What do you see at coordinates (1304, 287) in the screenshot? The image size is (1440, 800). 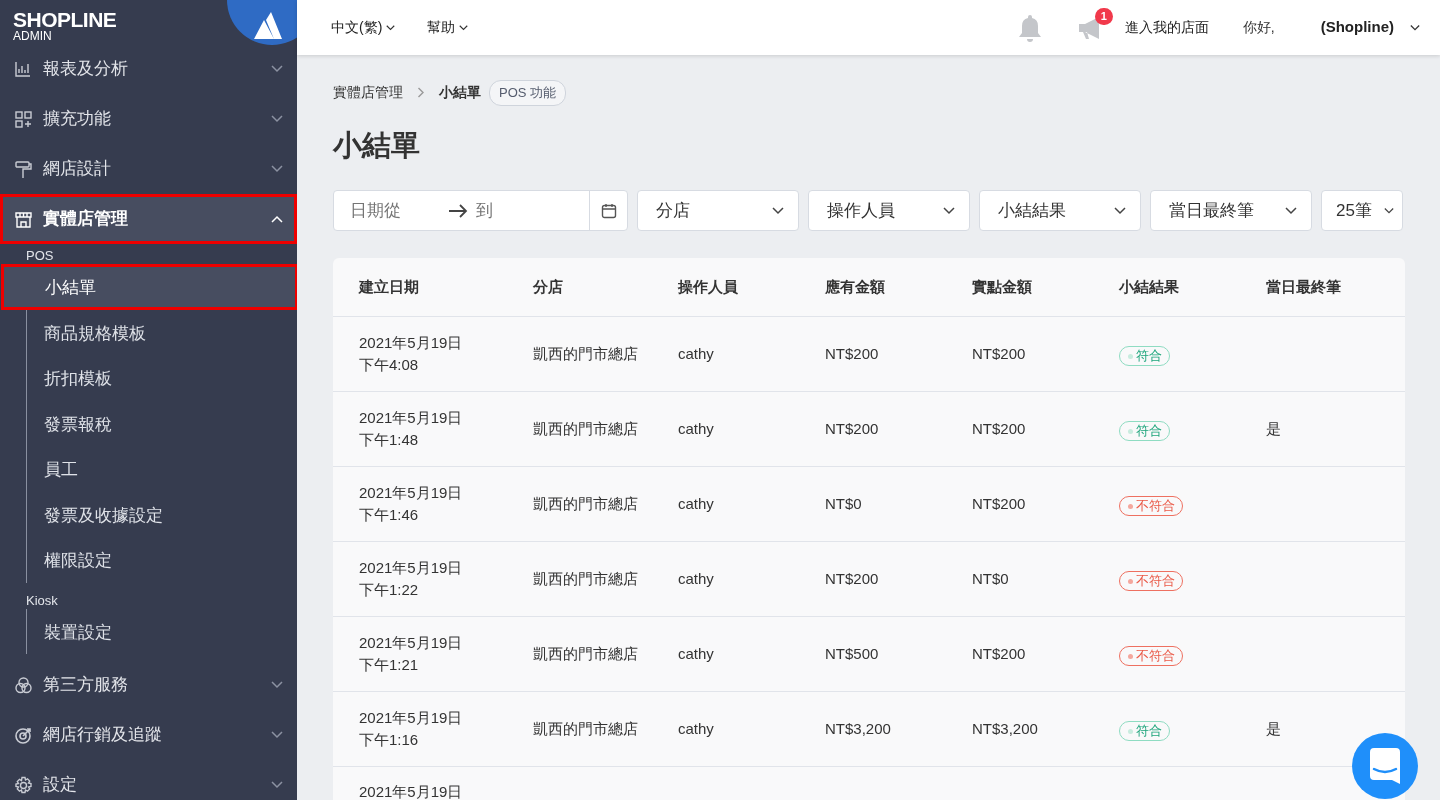 I see `column-header: 當日最終筆` at bounding box center [1304, 287].